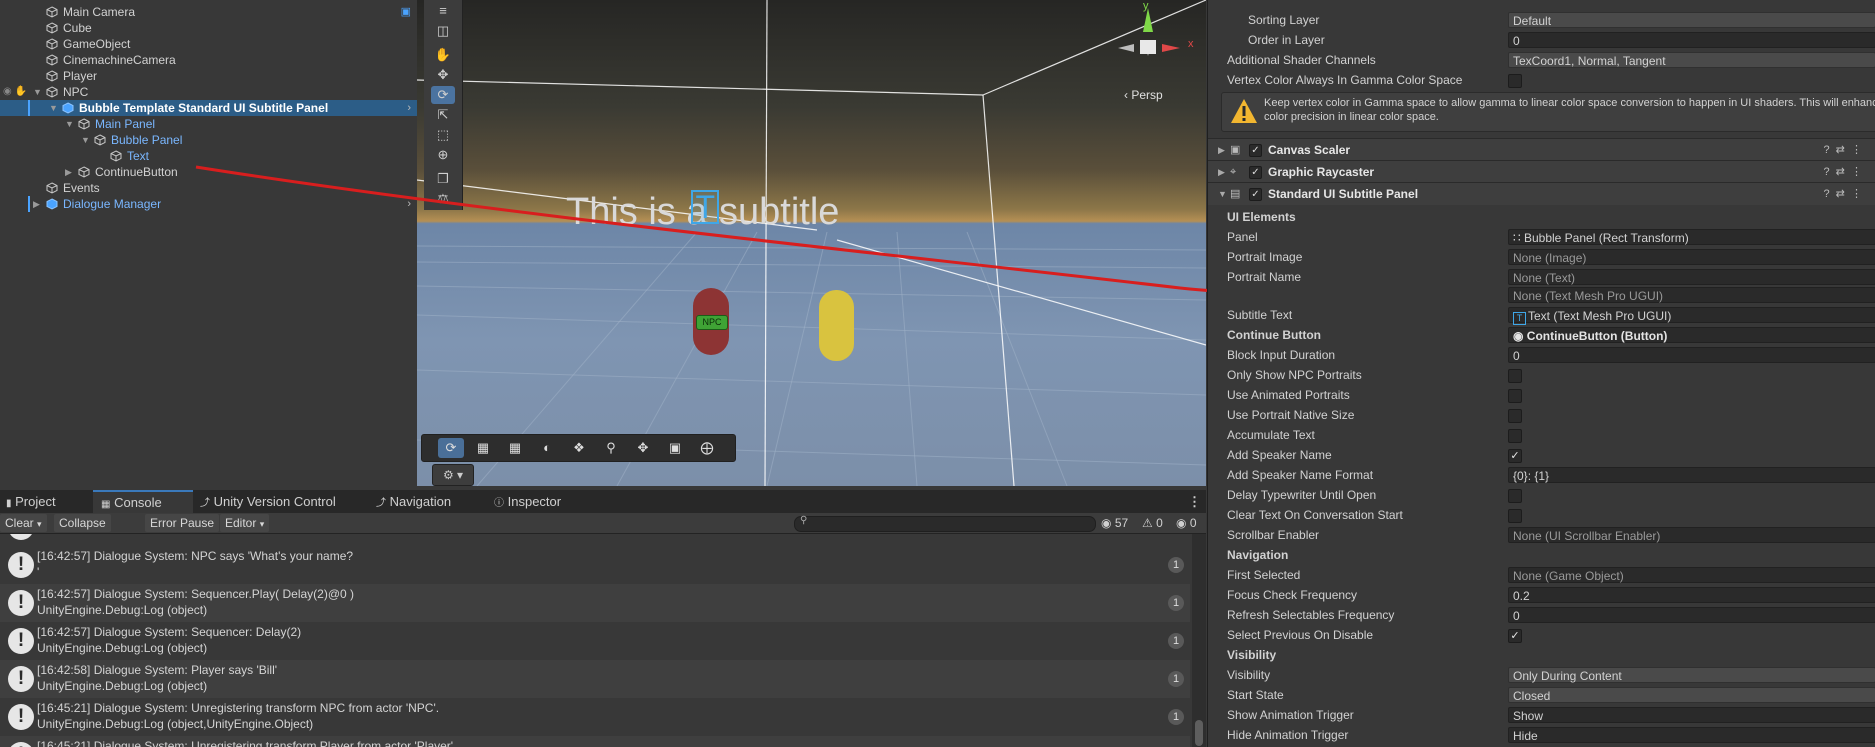 Image resolution: width=1875 pixels, height=747 pixels. Describe the element at coordinates (443, 95) in the screenshot. I see `rotate-tool-icon: ⟳` at that location.